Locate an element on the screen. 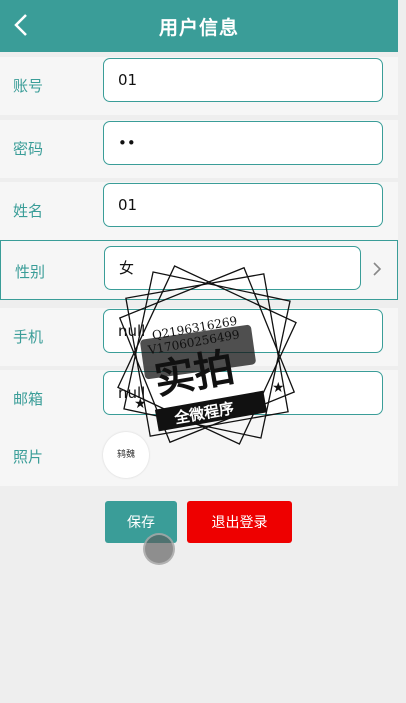 This screenshot has height=703, width=406. name-row: 姓名 01 is located at coordinates (199, 211).